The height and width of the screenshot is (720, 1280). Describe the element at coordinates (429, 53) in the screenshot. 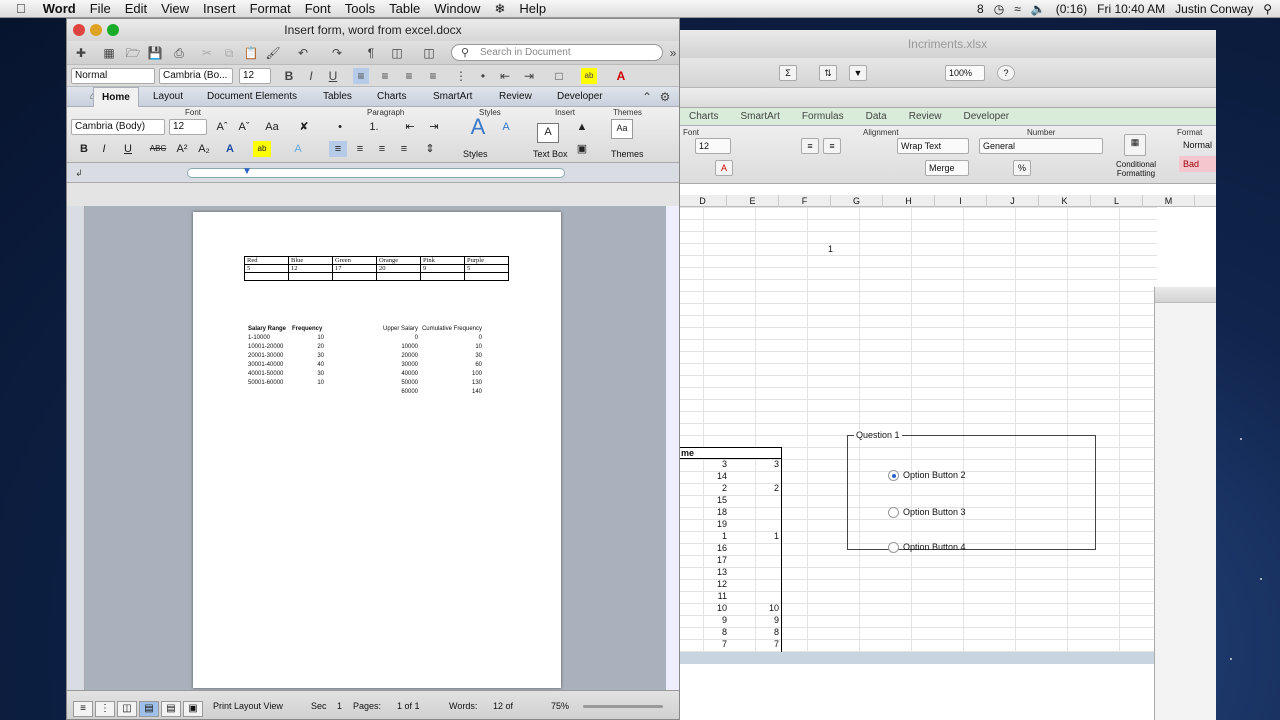

I see `toolbox-icon: ◫` at that location.